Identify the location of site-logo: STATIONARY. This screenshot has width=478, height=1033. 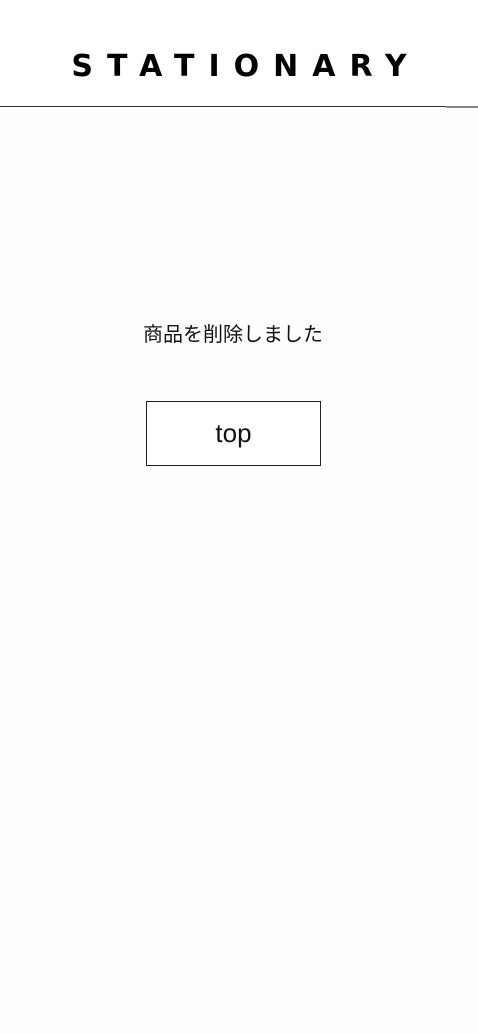
(239, 67).